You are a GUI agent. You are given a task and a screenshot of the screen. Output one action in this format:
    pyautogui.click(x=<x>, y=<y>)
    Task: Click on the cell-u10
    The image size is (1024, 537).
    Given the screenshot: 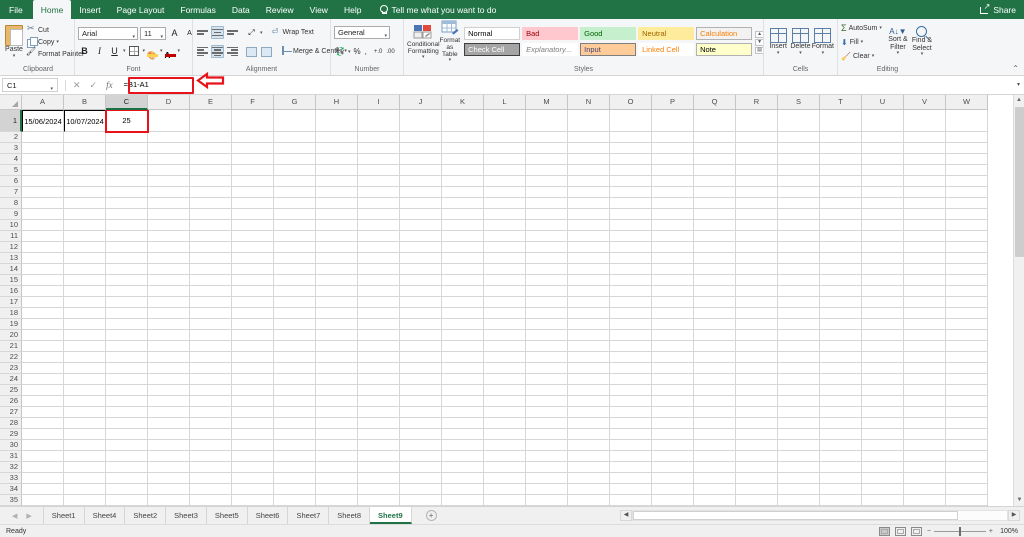 What is the action you would take?
    pyautogui.click(x=883, y=226)
    